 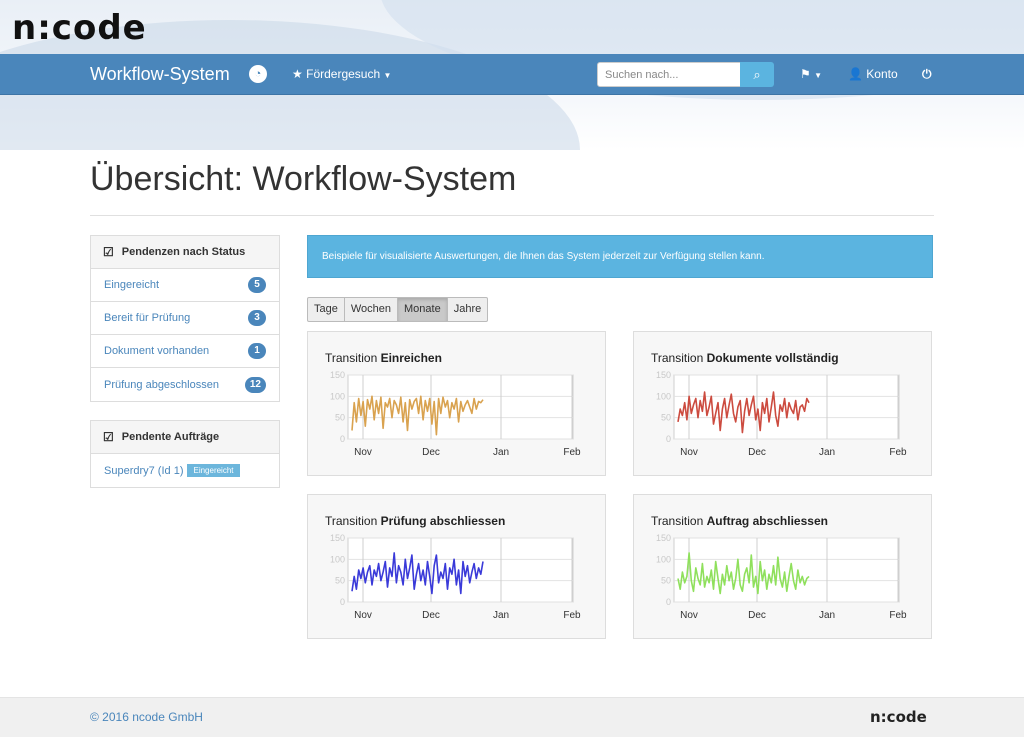 I want to click on status-item-label: Dokument vorhanden, so click(x=157, y=351).